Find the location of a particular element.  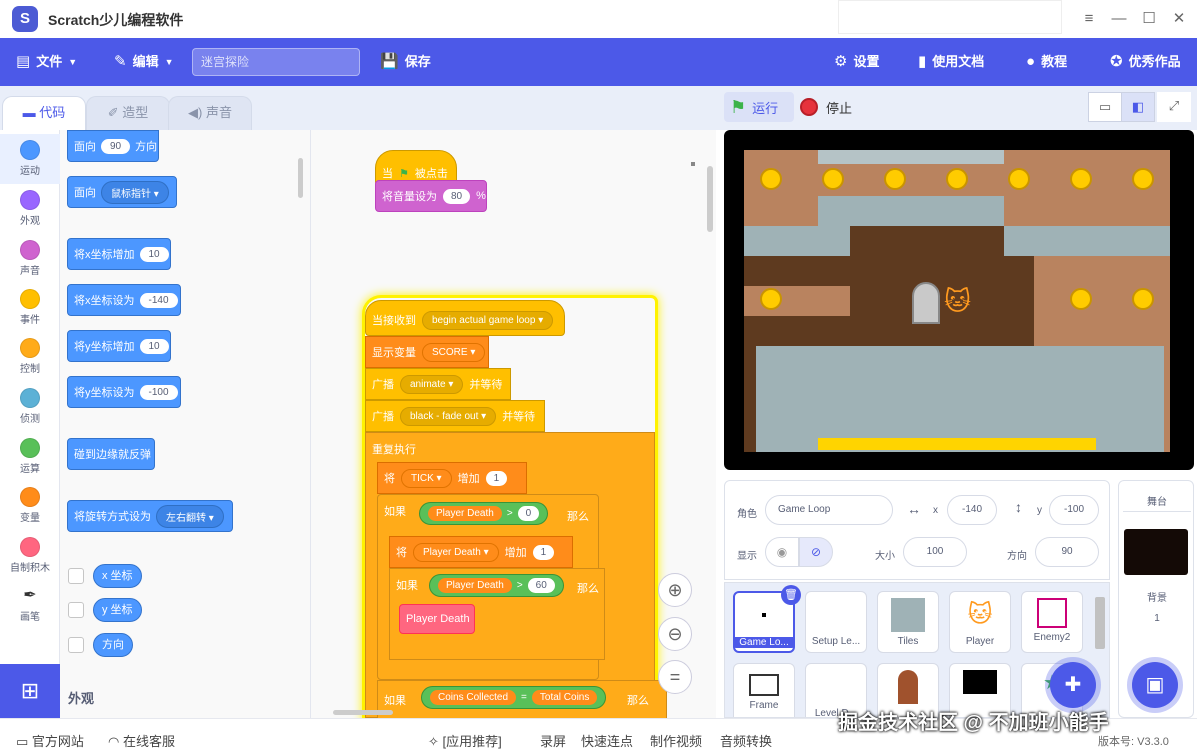

palette-block-set-y: 将y坐标设为 -100 is located at coordinates (124, 392).